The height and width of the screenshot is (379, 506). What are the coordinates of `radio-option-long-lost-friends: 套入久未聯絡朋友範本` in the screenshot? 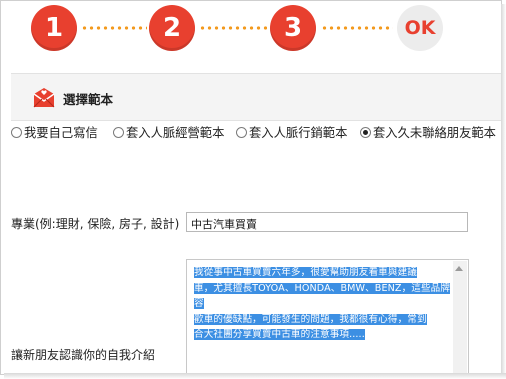 It's located at (428, 132).